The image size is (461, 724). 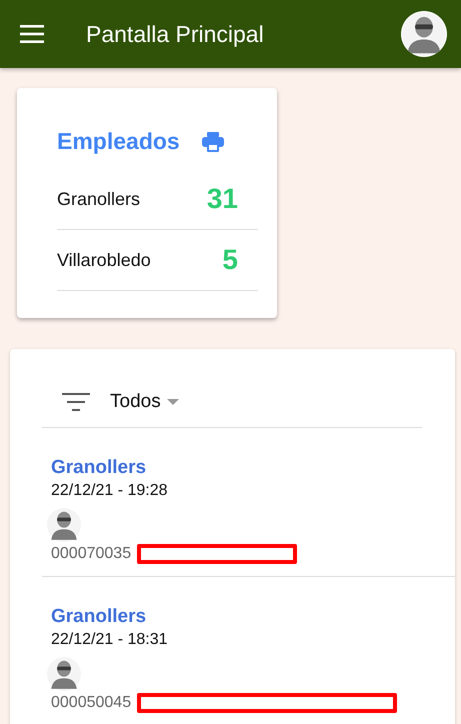 What do you see at coordinates (76, 402) in the screenshot?
I see `filter-icon` at bounding box center [76, 402].